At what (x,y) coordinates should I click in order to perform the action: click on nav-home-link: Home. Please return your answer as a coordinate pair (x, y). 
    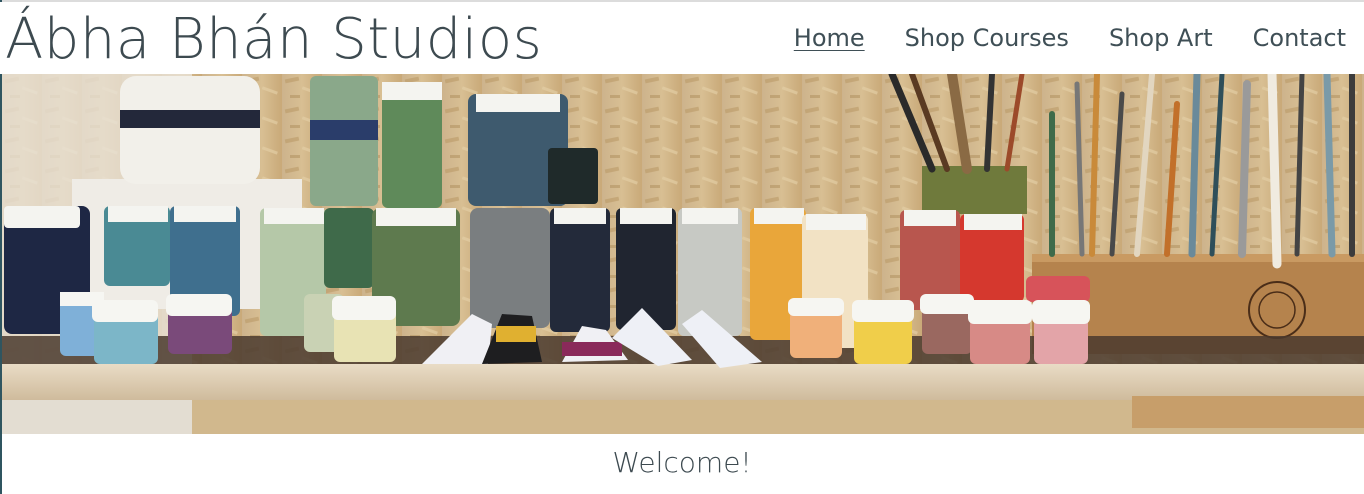
    Looking at the image, I should click on (829, 38).